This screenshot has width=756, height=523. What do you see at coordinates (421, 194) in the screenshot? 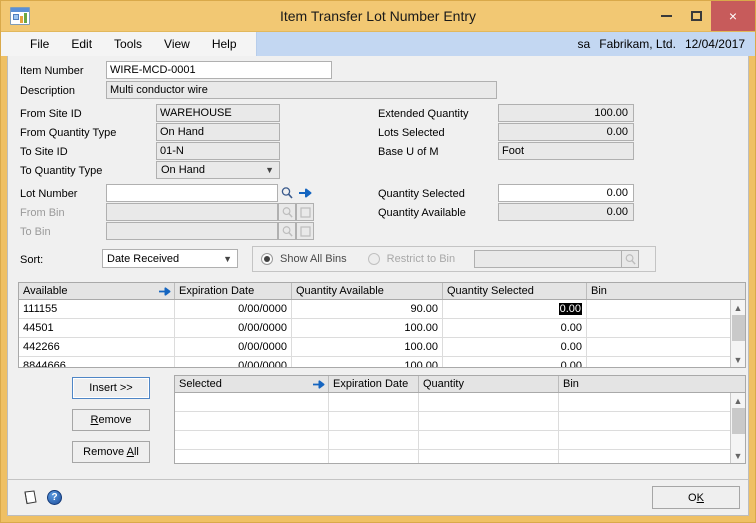
I see `quantity-selected-label: Quantity Selected` at bounding box center [421, 194].